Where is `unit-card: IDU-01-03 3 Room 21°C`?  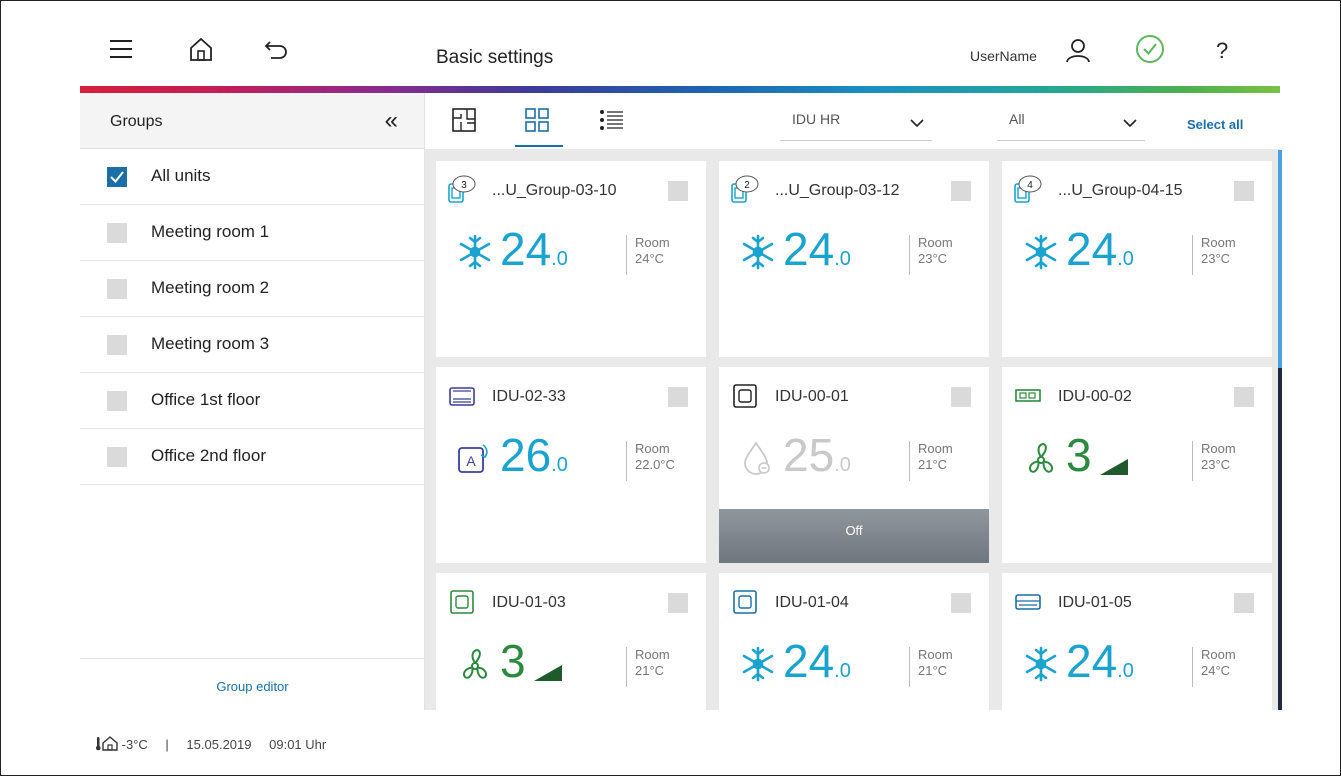
unit-card: IDU-01-03 3 Room 21°C is located at coordinates (571, 643).